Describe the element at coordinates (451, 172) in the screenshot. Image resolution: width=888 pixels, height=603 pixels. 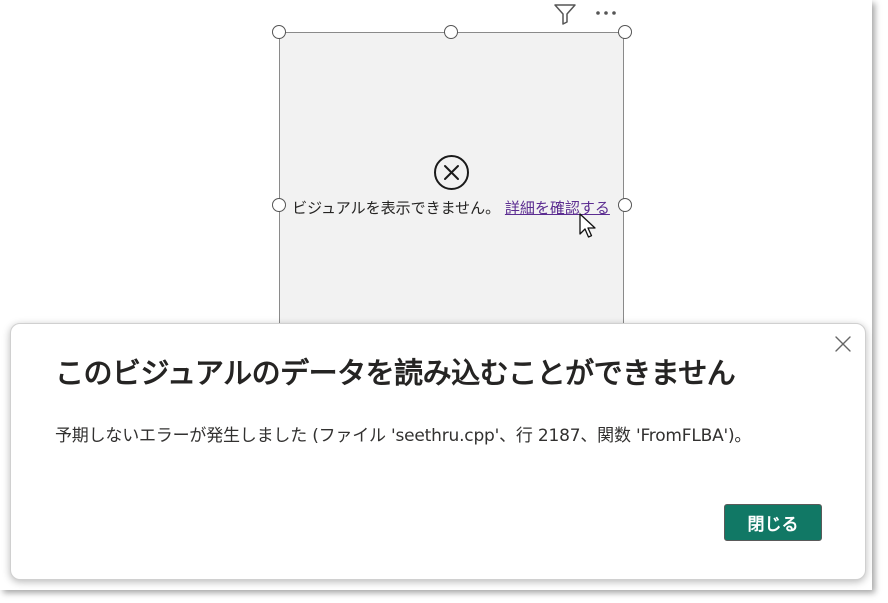
I see `error-circle-x-icon` at that location.